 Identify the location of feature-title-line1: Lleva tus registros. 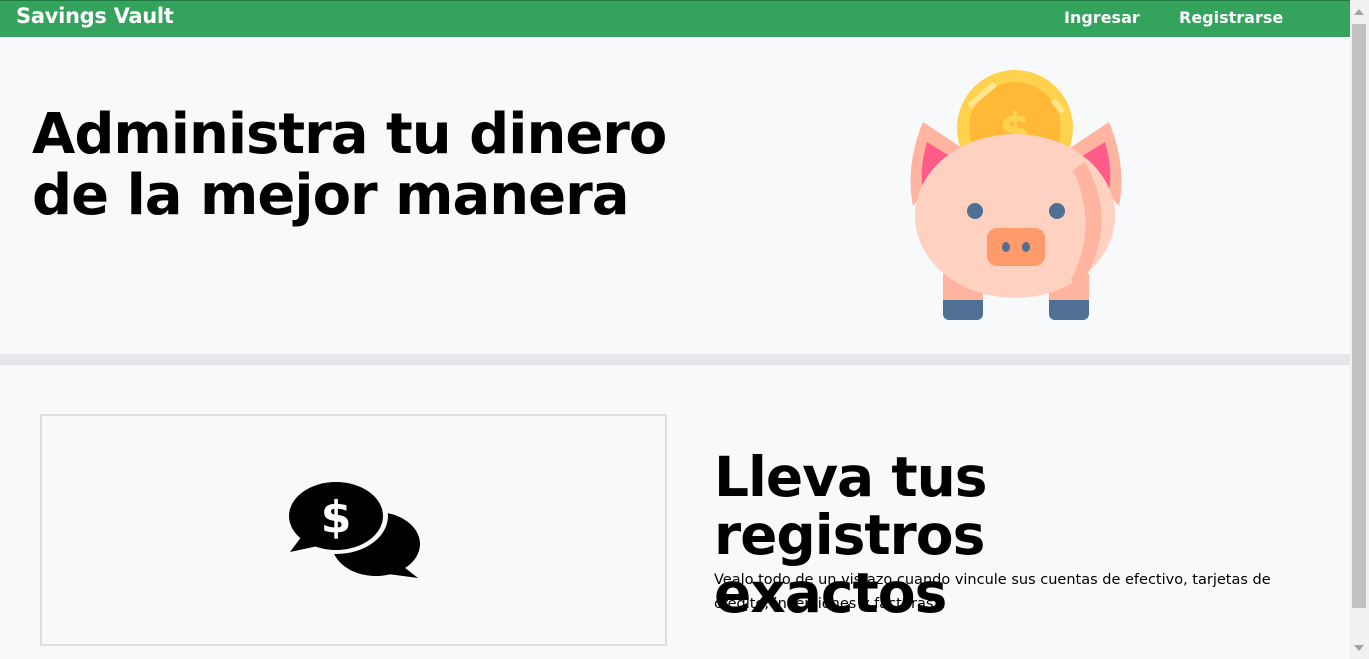
(850, 506).